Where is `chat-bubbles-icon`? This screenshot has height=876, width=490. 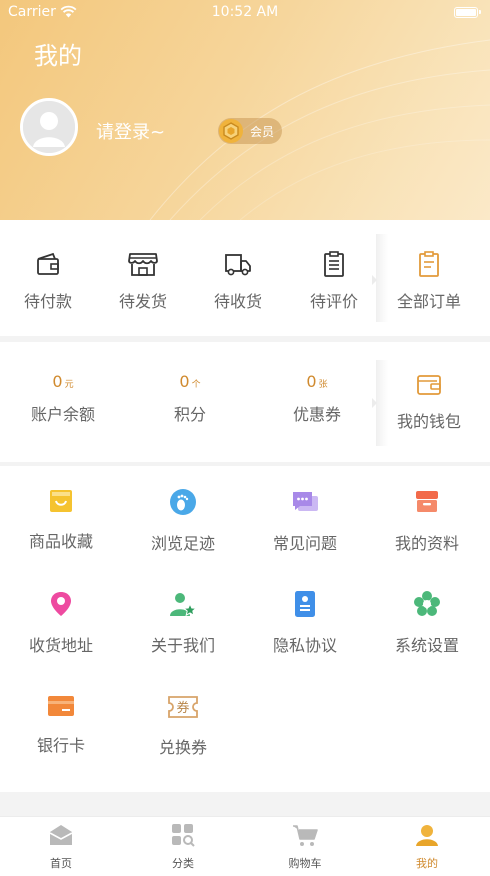
chat-bubbles-icon is located at coordinates (305, 501).